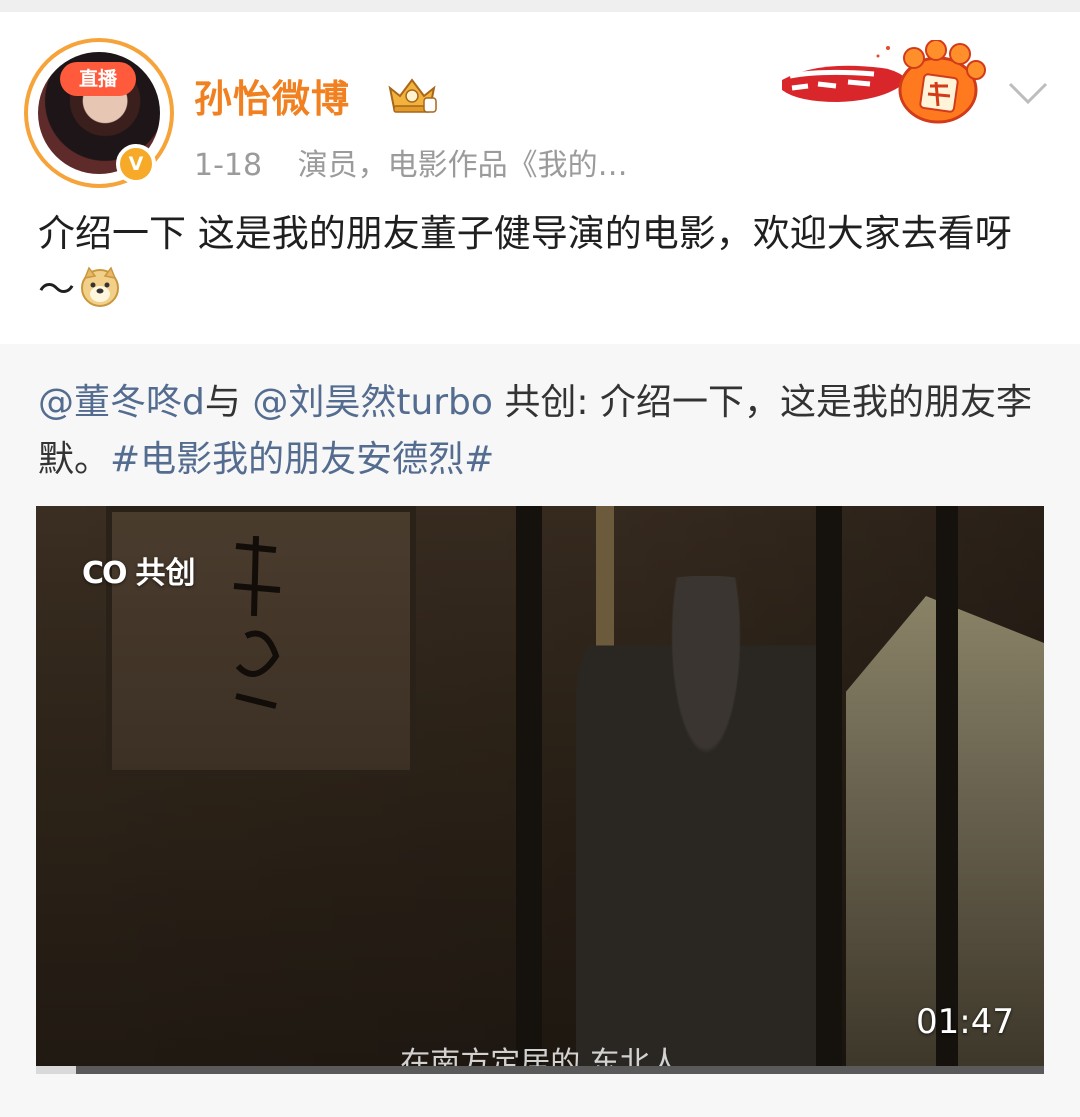 The width and height of the screenshot is (1080, 1117). What do you see at coordinates (525, 261) in the screenshot?
I see `post-text: 介绍一下 这是我的朋友董子健导演的电影，欢迎大家去看呀～` at bounding box center [525, 261].